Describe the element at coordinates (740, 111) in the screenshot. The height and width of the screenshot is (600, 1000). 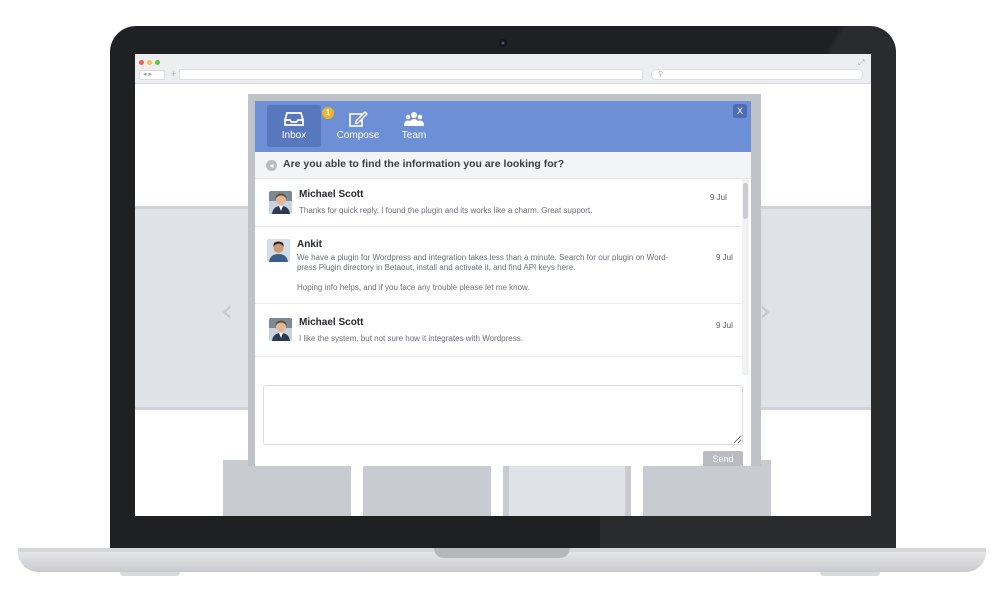
I see `close-button: X` at that location.